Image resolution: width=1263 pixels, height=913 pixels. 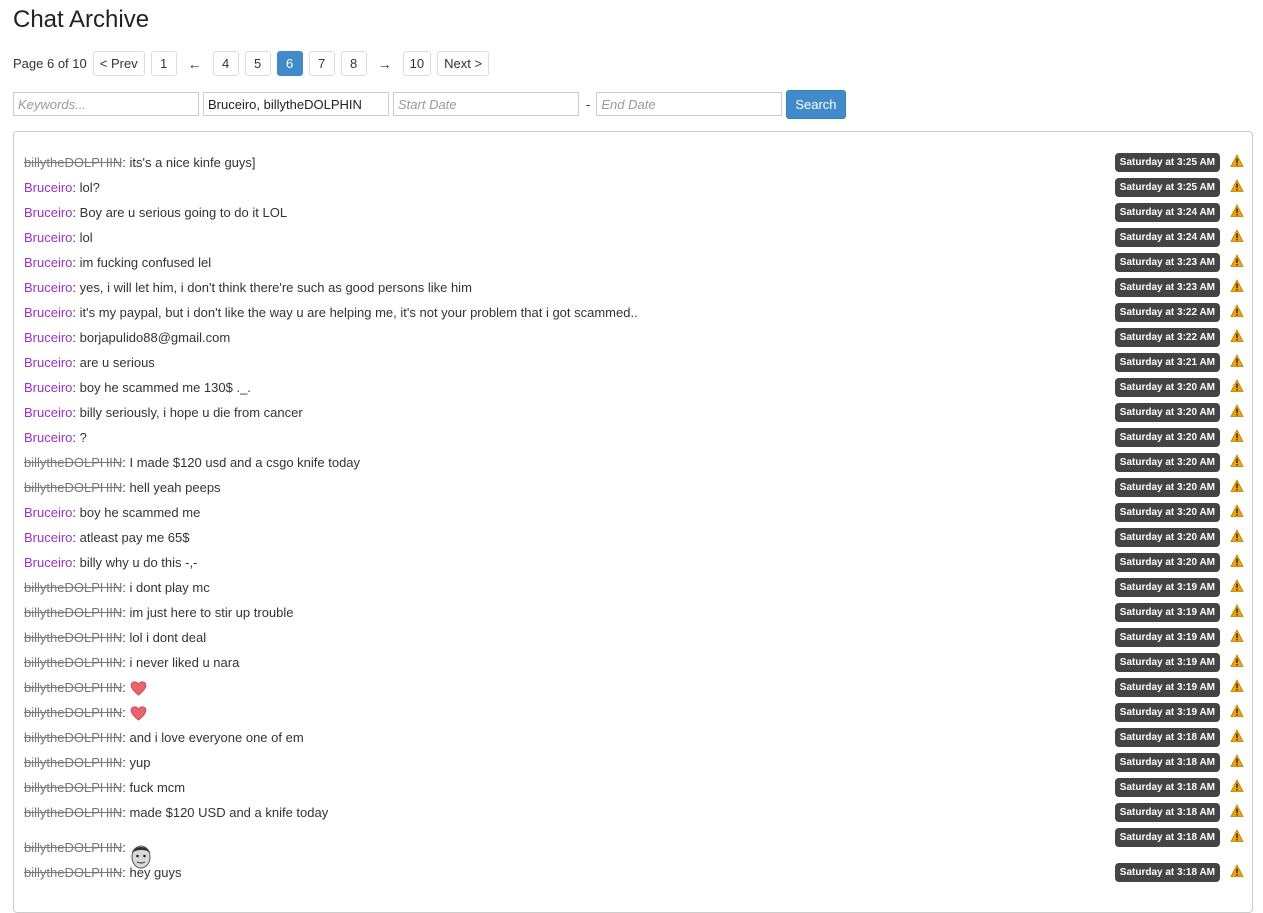 I want to click on chat-text: : i dont play mc, so click(x=166, y=587).